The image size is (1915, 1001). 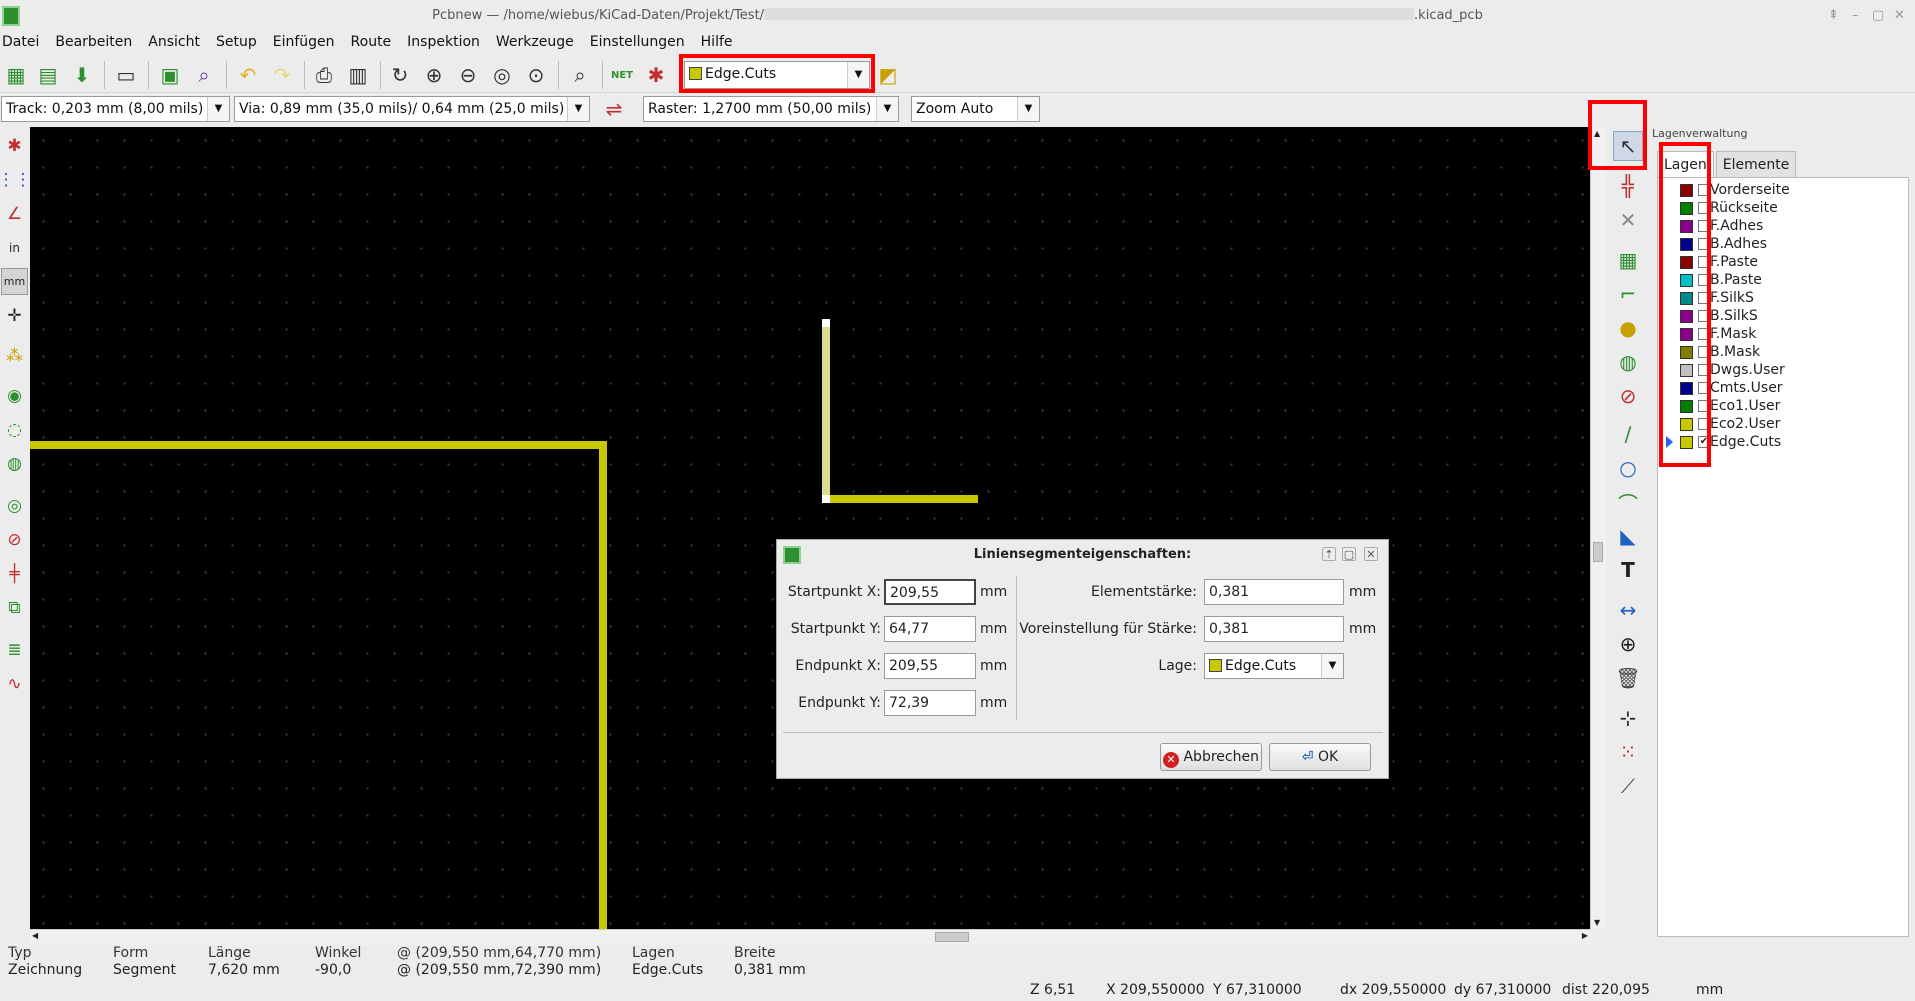 What do you see at coordinates (1778, 370) in the screenshot?
I see `layer-row: Dwgs.User` at bounding box center [1778, 370].